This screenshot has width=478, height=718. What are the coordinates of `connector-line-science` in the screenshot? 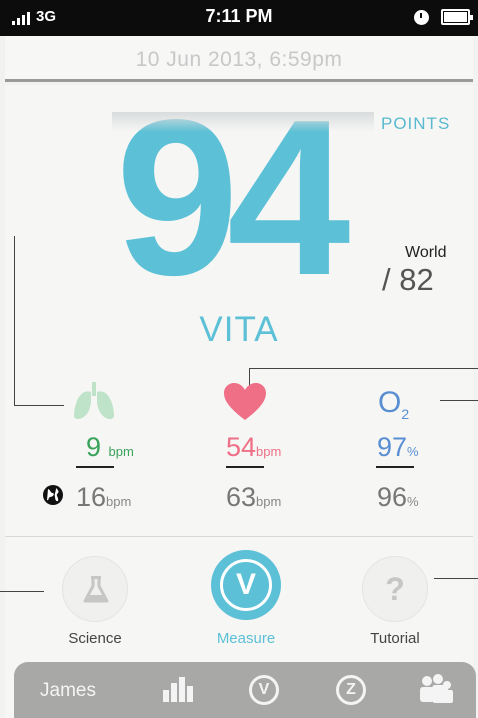 It's located at (22, 591).